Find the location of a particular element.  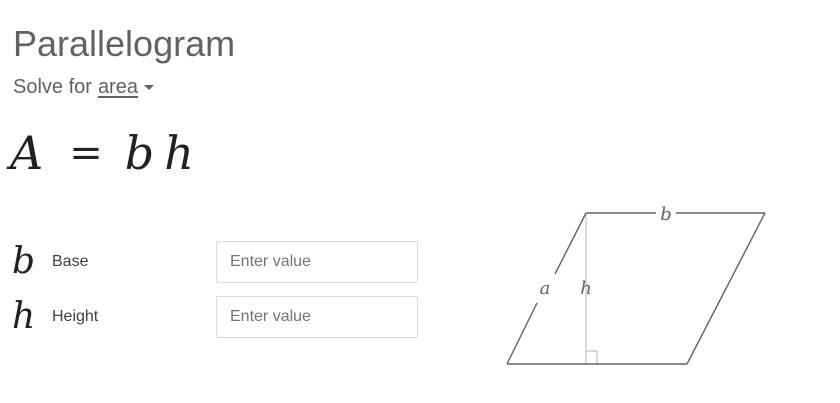

label-a: a is located at coordinates (545, 288).